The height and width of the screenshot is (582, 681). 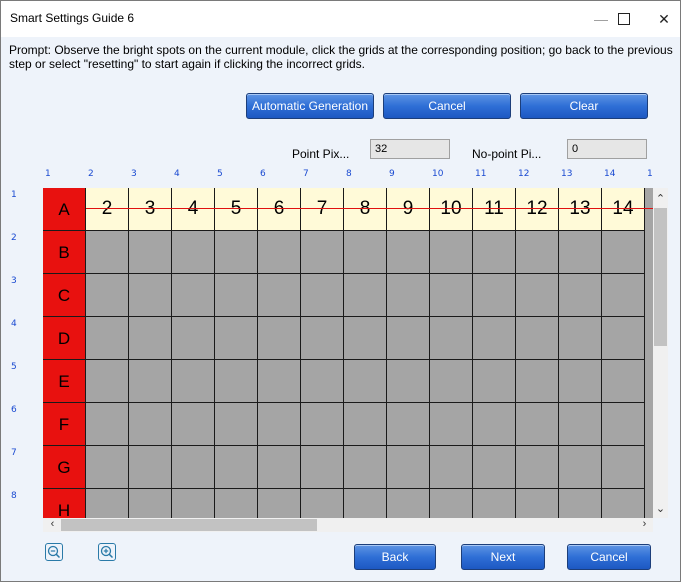 What do you see at coordinates (580, 209) in the screenshot?
I see `column-header-cell: 13` at bounding box center [580, 209].